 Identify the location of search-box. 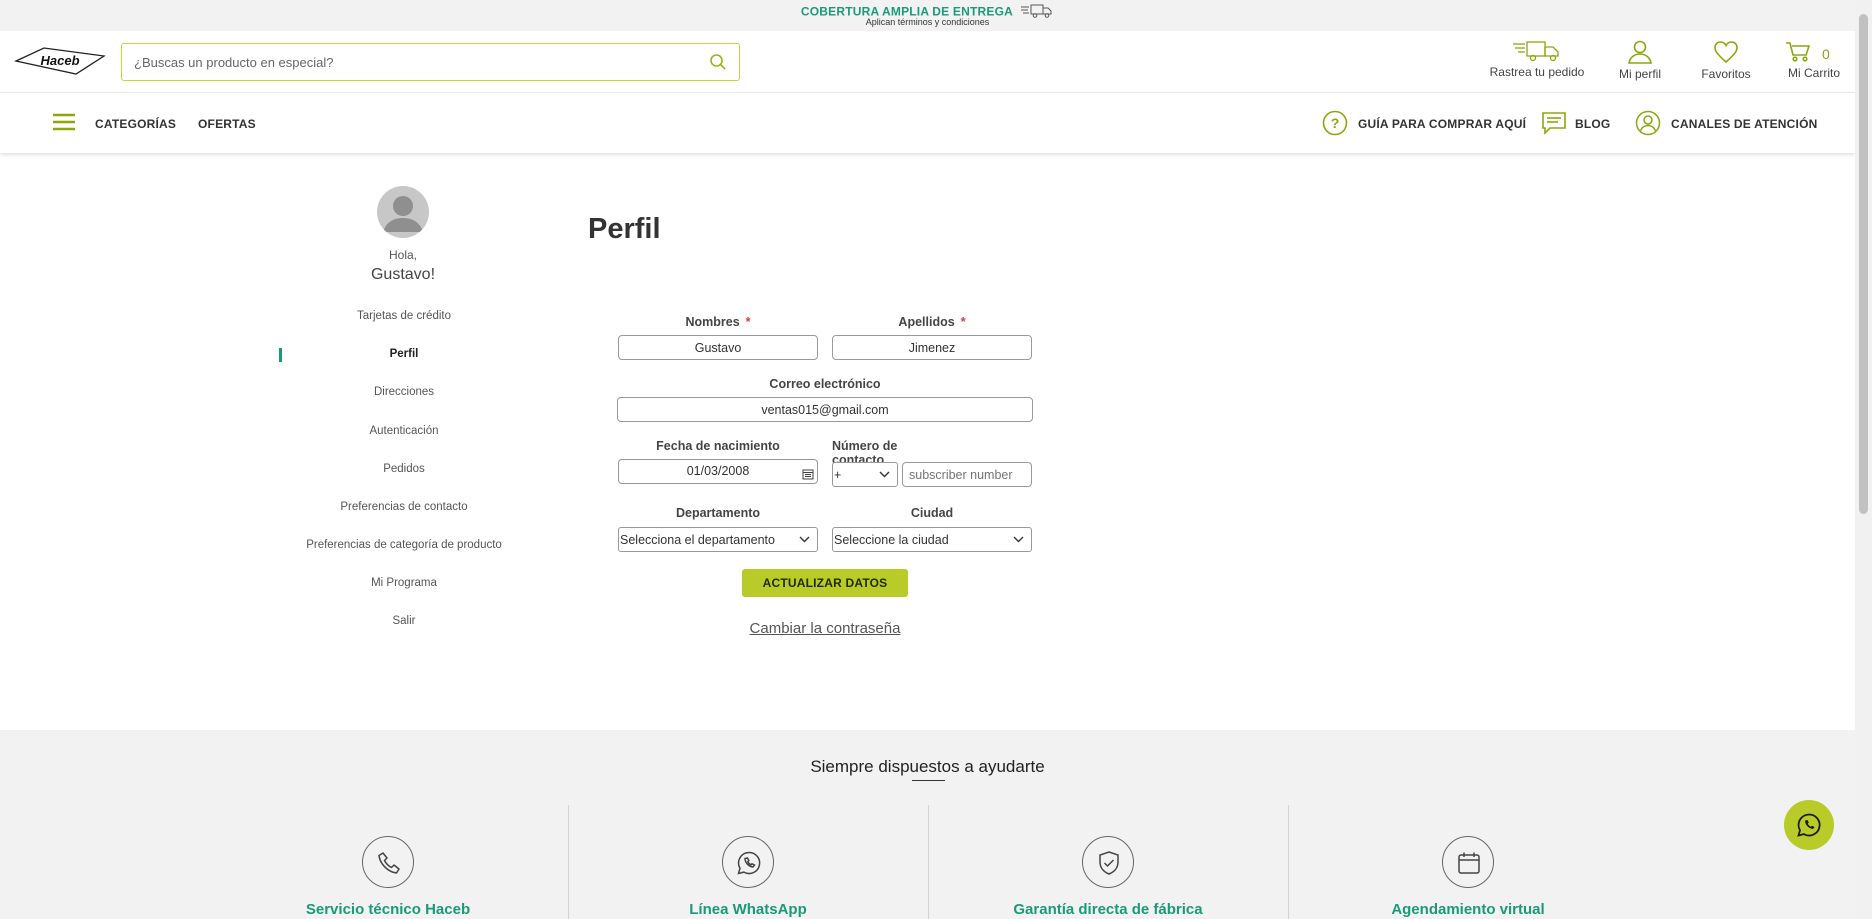
(430, 62).